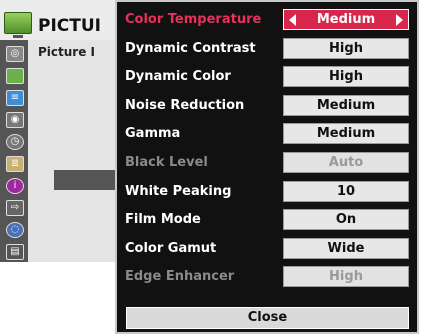  I want to click on setting-row: Color Temperature Medium, so click(267, 20).